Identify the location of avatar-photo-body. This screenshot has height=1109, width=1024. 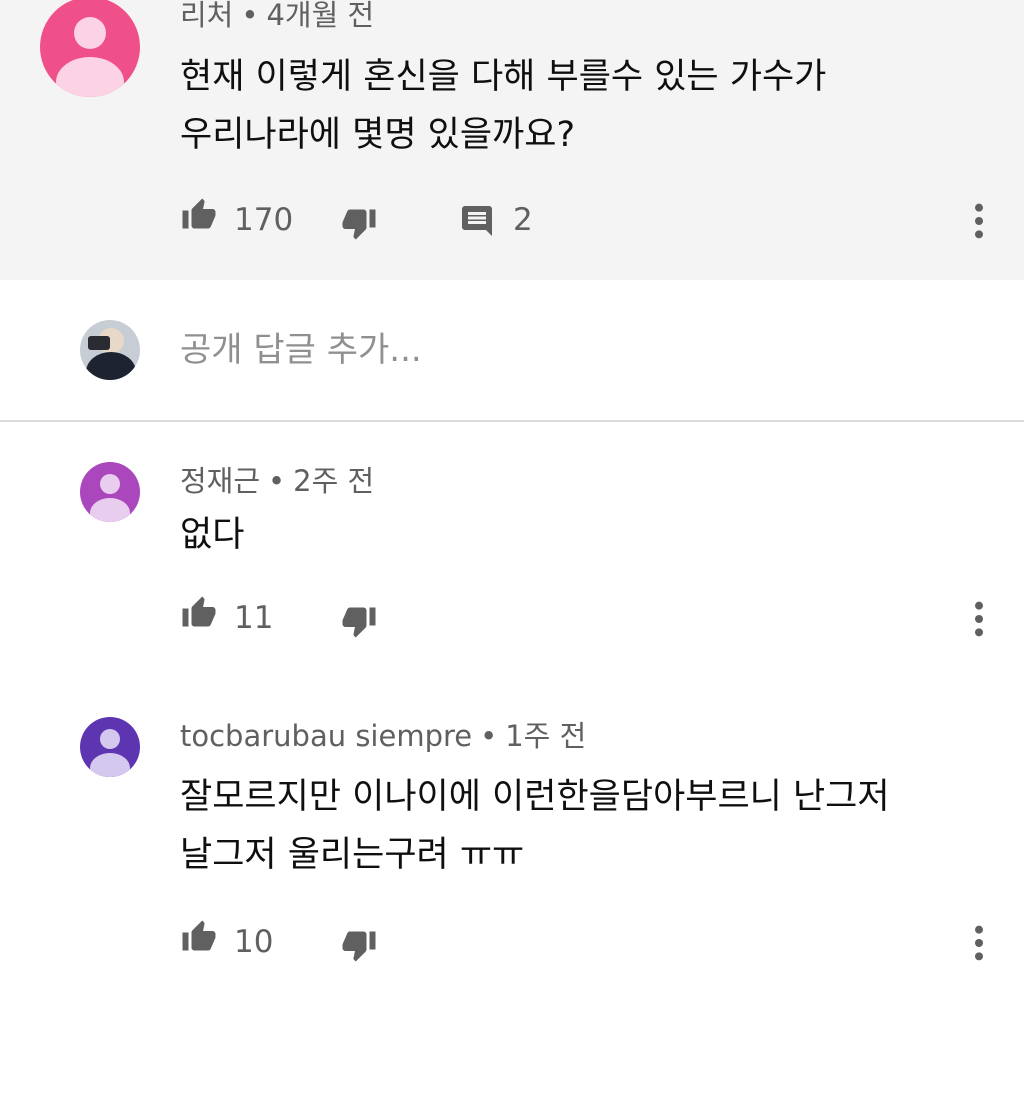
(111, 366).